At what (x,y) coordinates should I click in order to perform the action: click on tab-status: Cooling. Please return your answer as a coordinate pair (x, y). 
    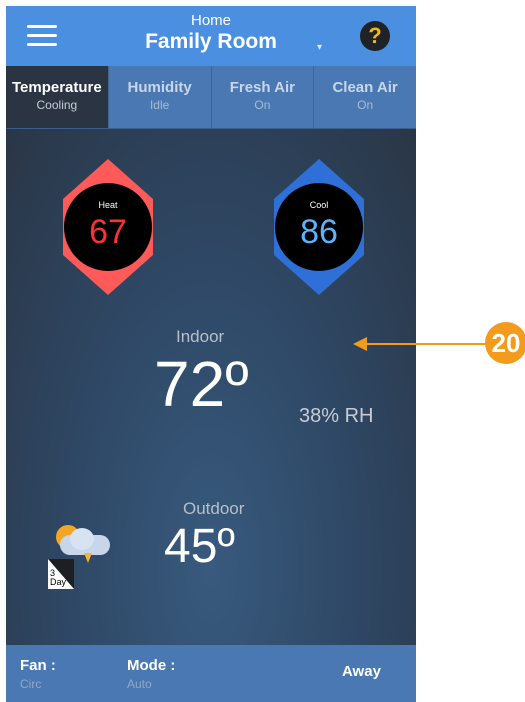
    Looking at the image, I should click on (57, 105).